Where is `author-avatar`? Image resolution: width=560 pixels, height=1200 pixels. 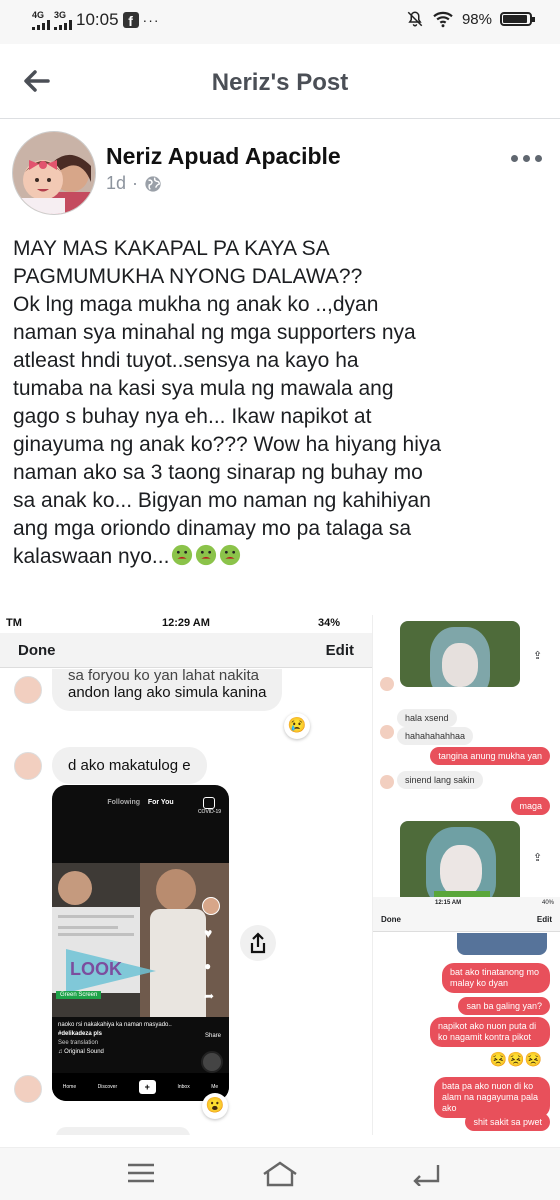 author-avatar is located at coordinates (54, 173).